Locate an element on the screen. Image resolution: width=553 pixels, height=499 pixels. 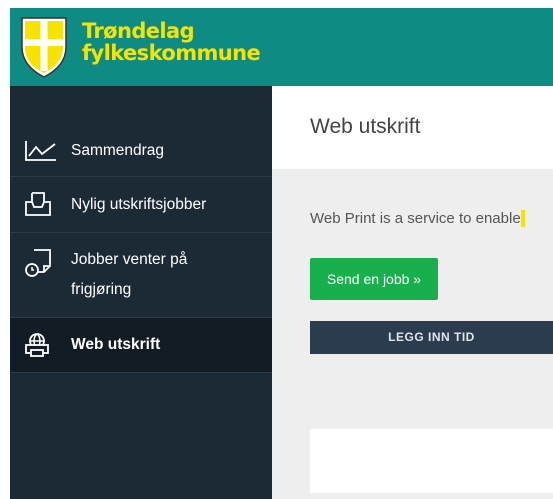
page-title-bar: Web utskrift is located at coordinates (412, 127).